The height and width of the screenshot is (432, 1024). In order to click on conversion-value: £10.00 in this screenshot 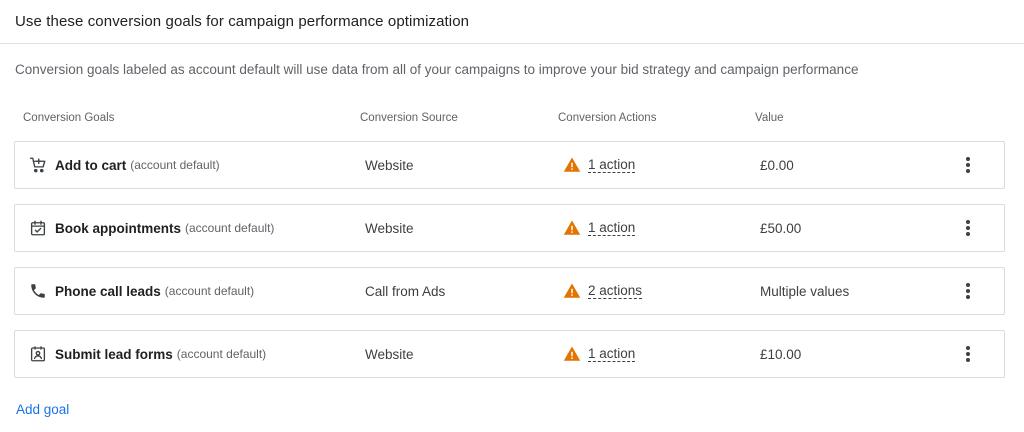, I will do `click(781, 354)`.